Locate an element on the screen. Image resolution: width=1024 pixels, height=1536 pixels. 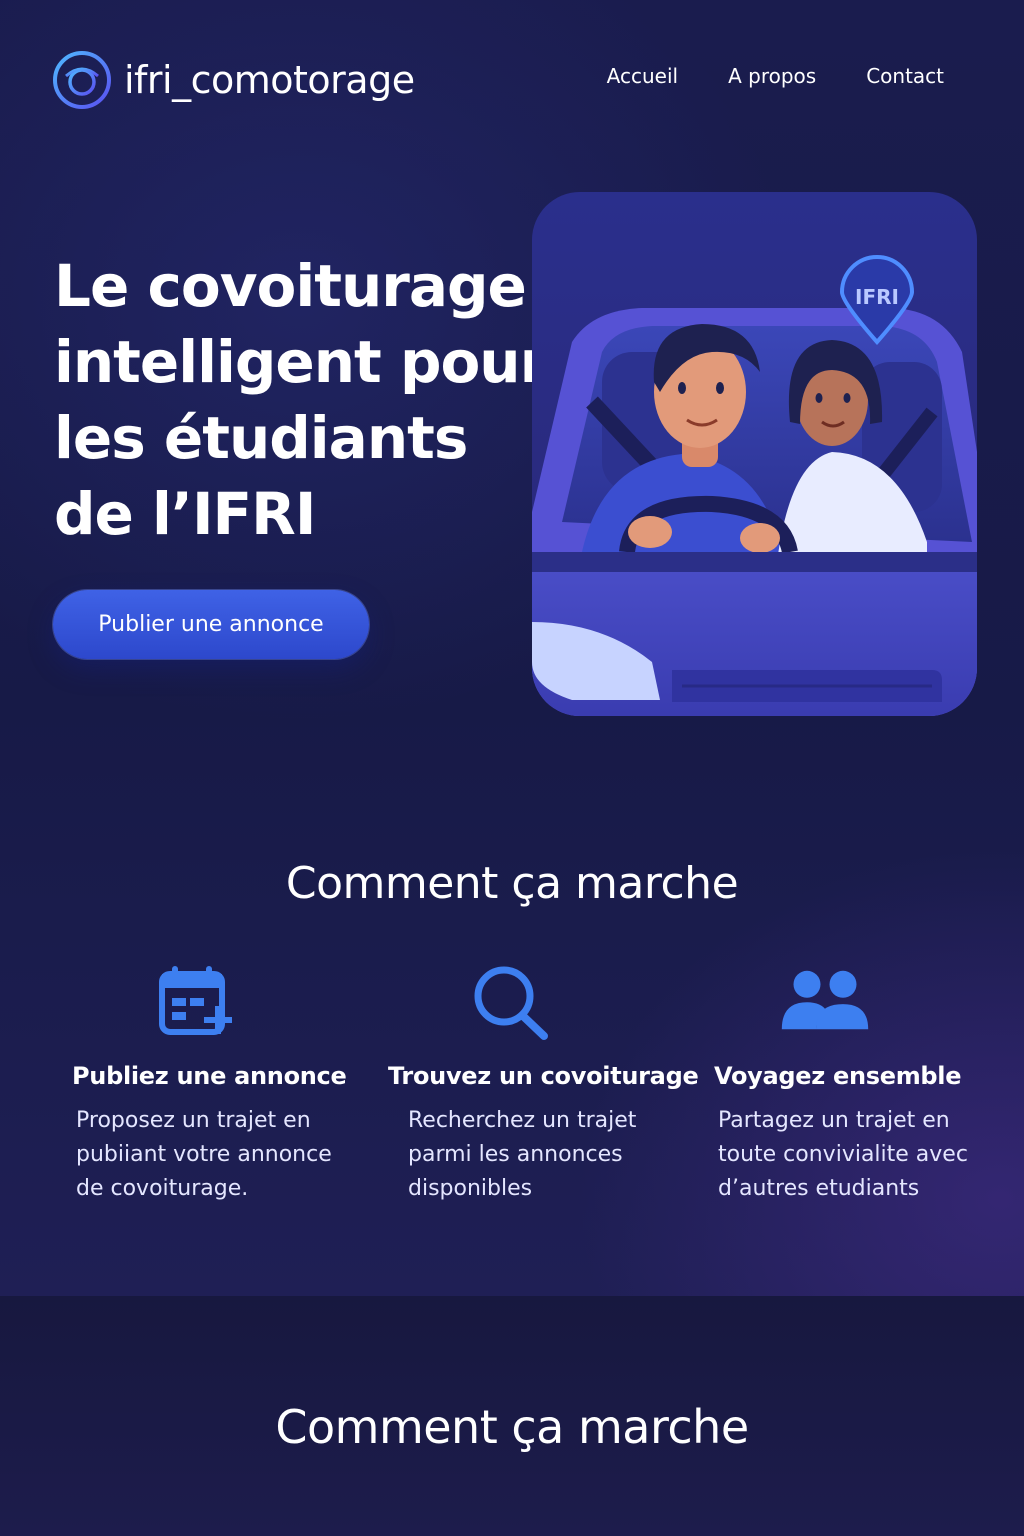
step-description-line: Partagez un trajet en is located at coordinates (834, 1120).